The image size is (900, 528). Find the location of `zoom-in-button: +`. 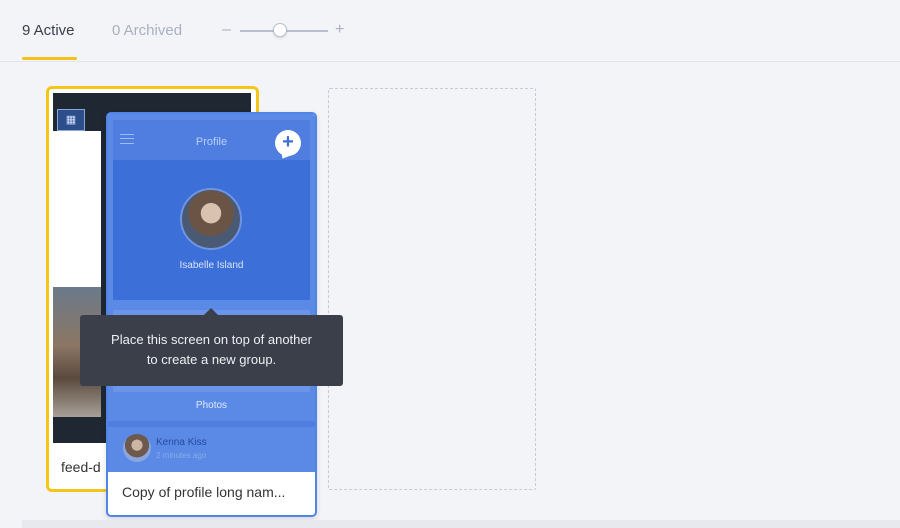

zoom-in-button: + is located at coordinates (339, 30).